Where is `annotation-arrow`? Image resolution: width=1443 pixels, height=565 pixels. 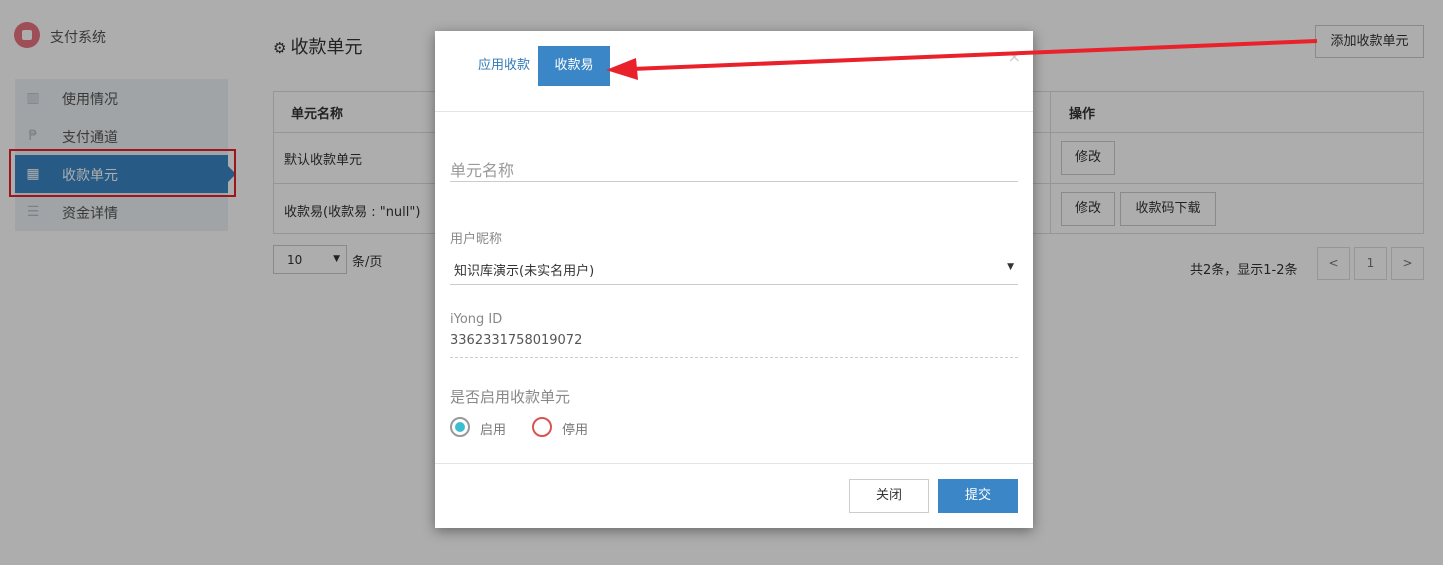
annotation-arrow is located at coordinates (962, 59).